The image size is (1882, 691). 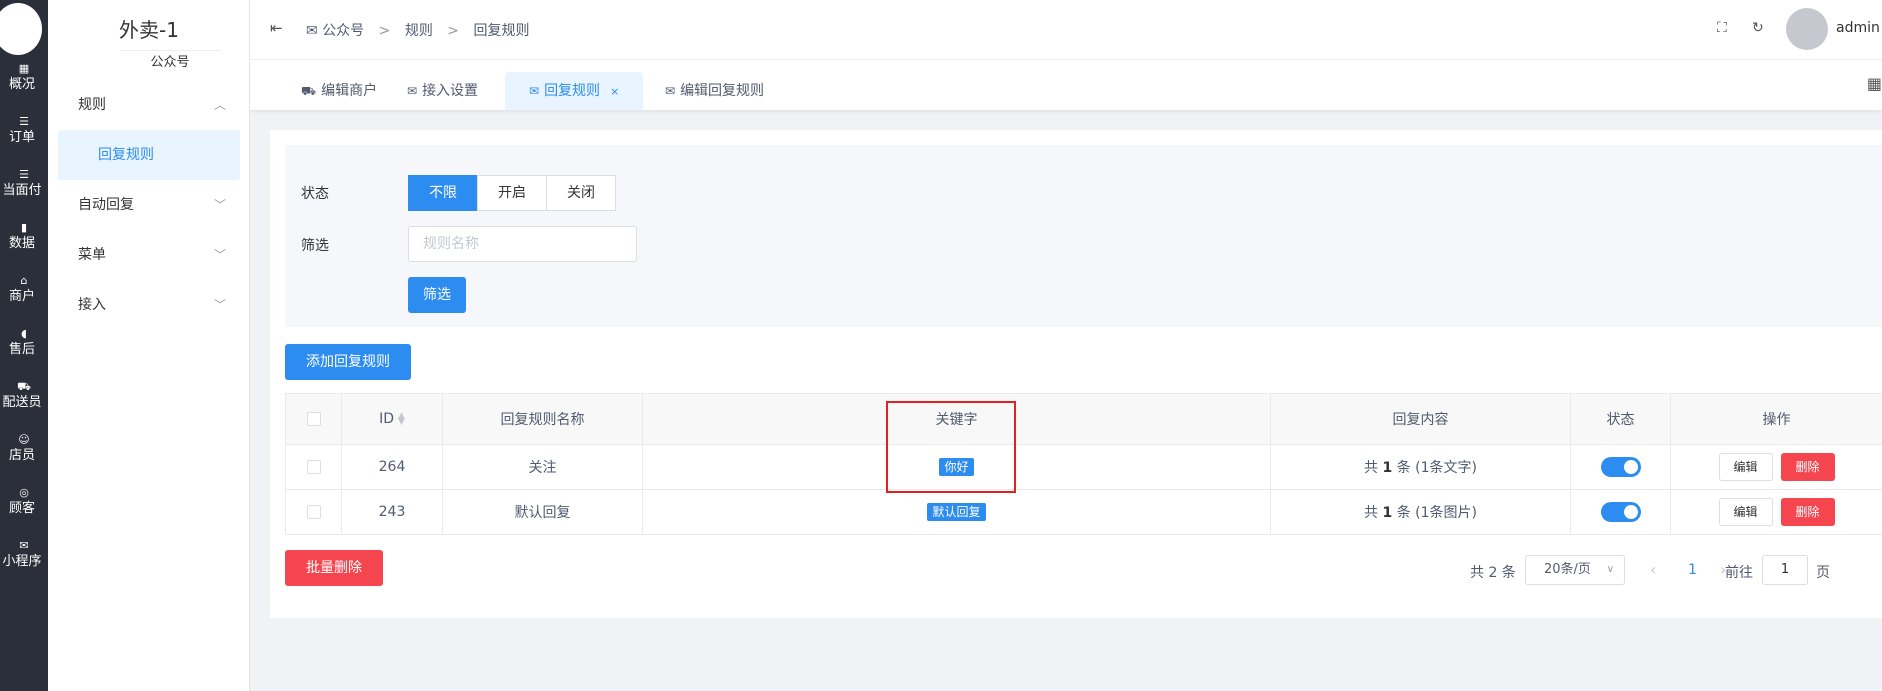 I want to click on status-on-button: 开启, so click(x=512, y=193).